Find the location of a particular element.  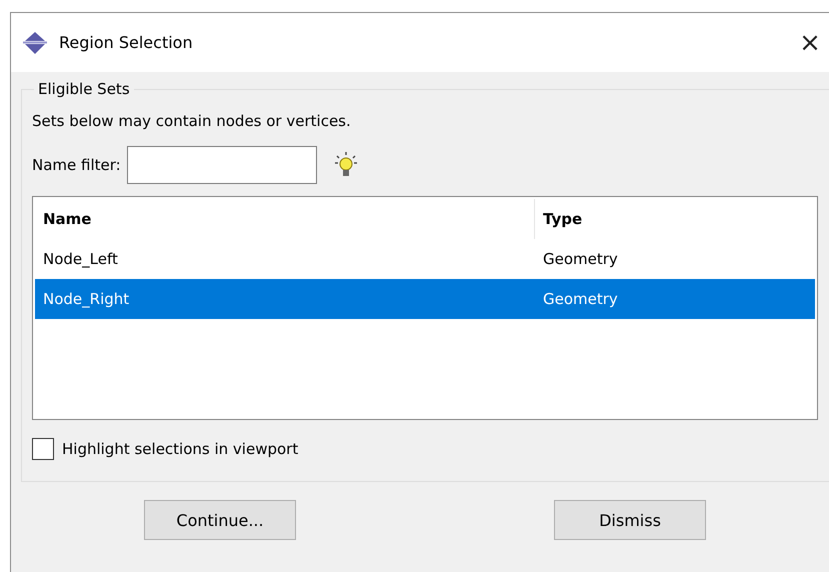

lightbulb-icon is located at coordinates (345, 165).